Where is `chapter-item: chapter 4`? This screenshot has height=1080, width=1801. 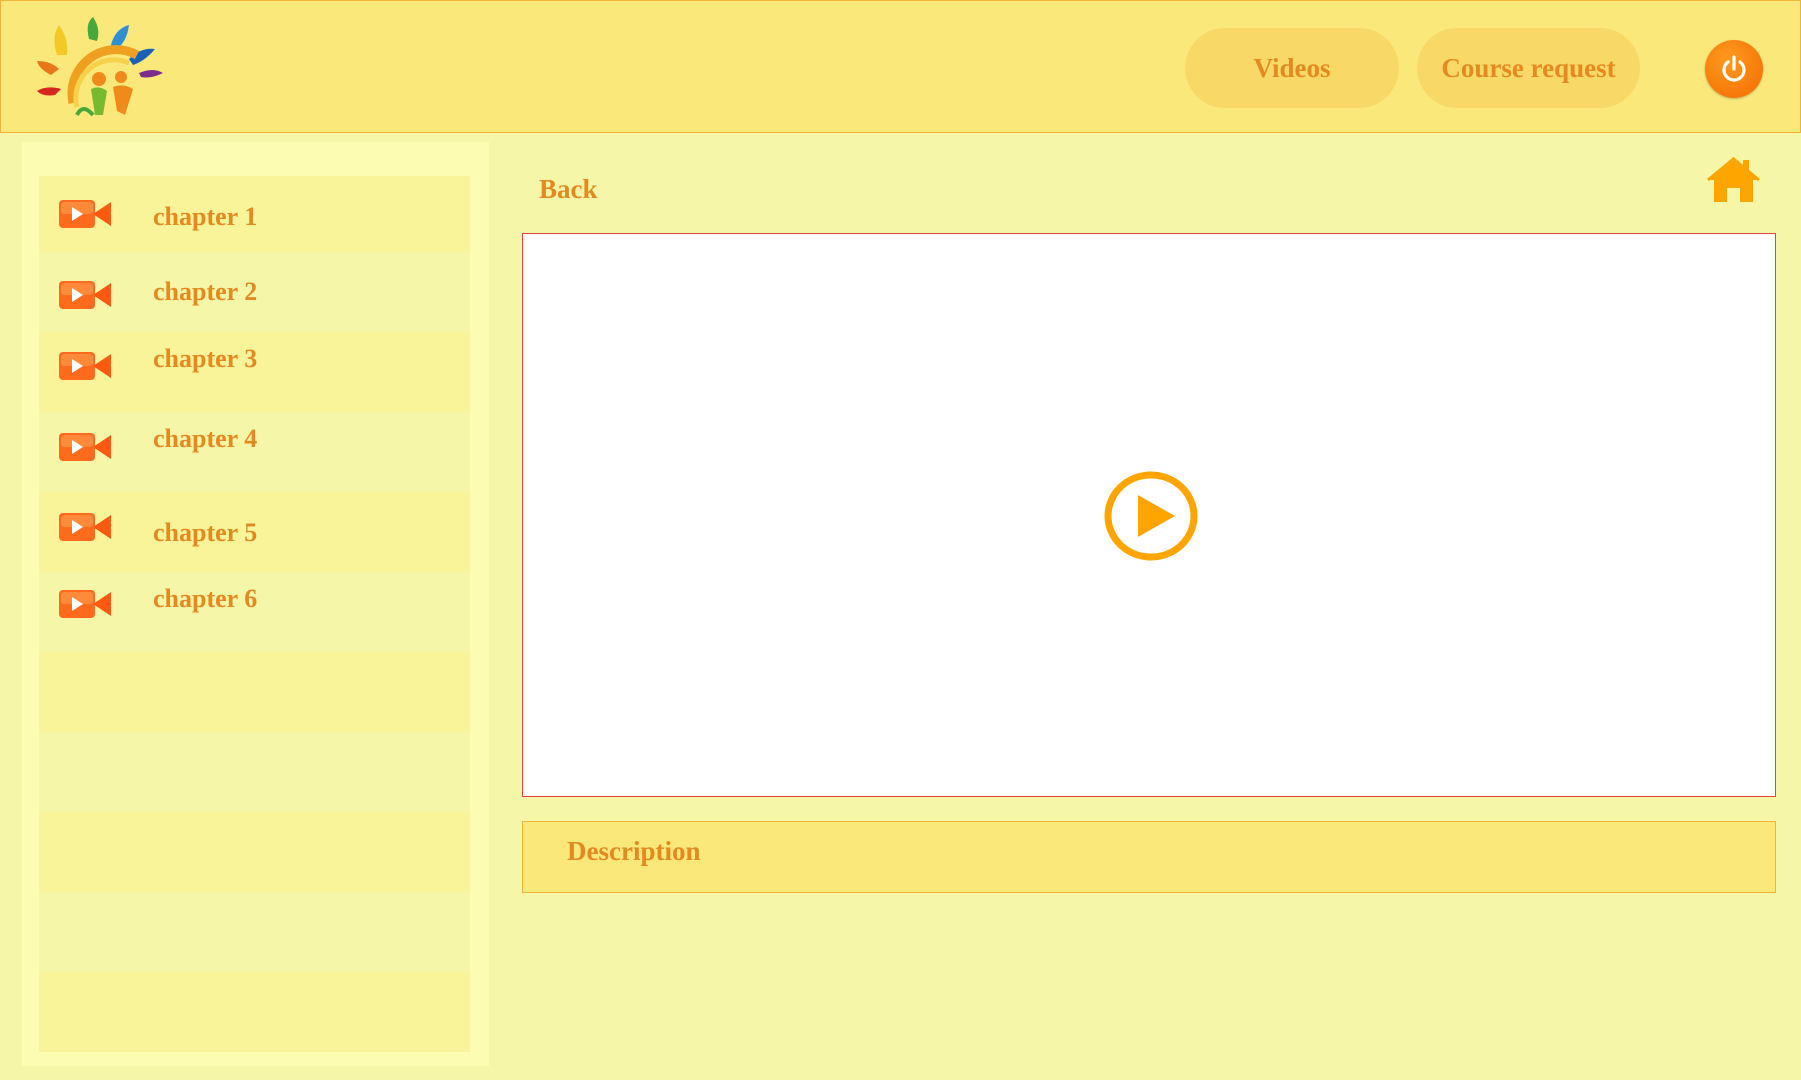 chapter-item: chapter 4 is located at coordinates (254, 452).